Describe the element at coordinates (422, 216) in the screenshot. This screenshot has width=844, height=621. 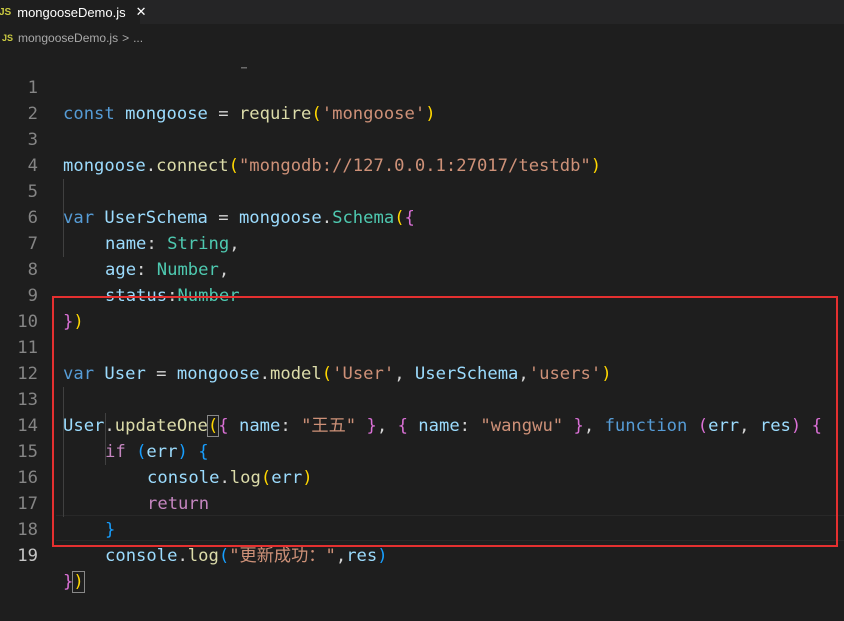
I see `code-line: 6 name: String,` at that location.